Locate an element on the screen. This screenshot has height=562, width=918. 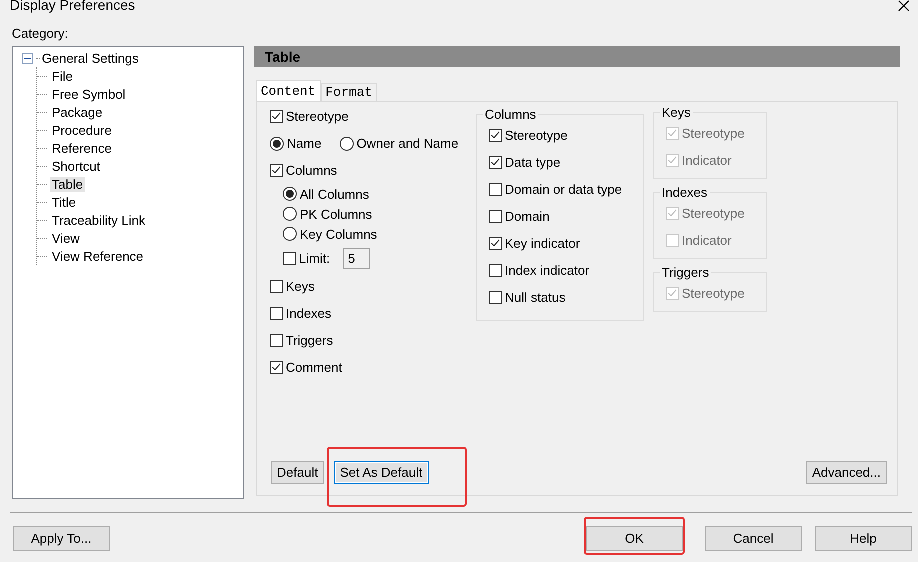
tab: Format is located at coordinates (349, 92).